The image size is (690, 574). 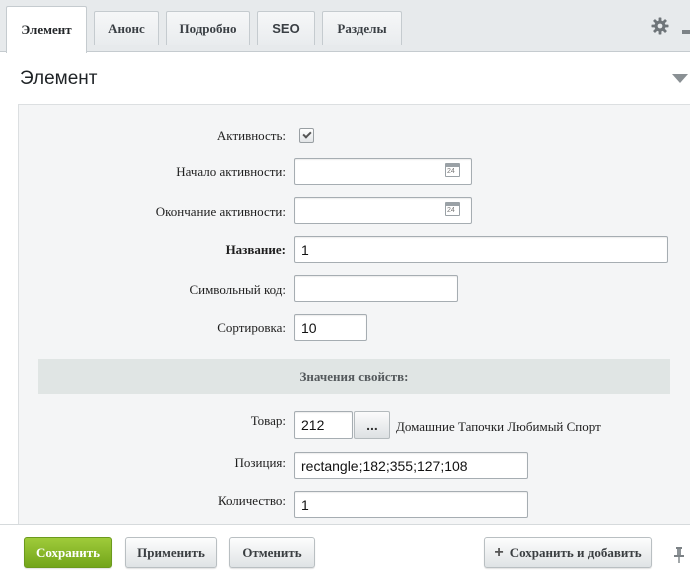 What do you see at coordinates (272, 552) in the screenshot?
I see `cancel-button: Отменить` at bounding box center [272, 552].